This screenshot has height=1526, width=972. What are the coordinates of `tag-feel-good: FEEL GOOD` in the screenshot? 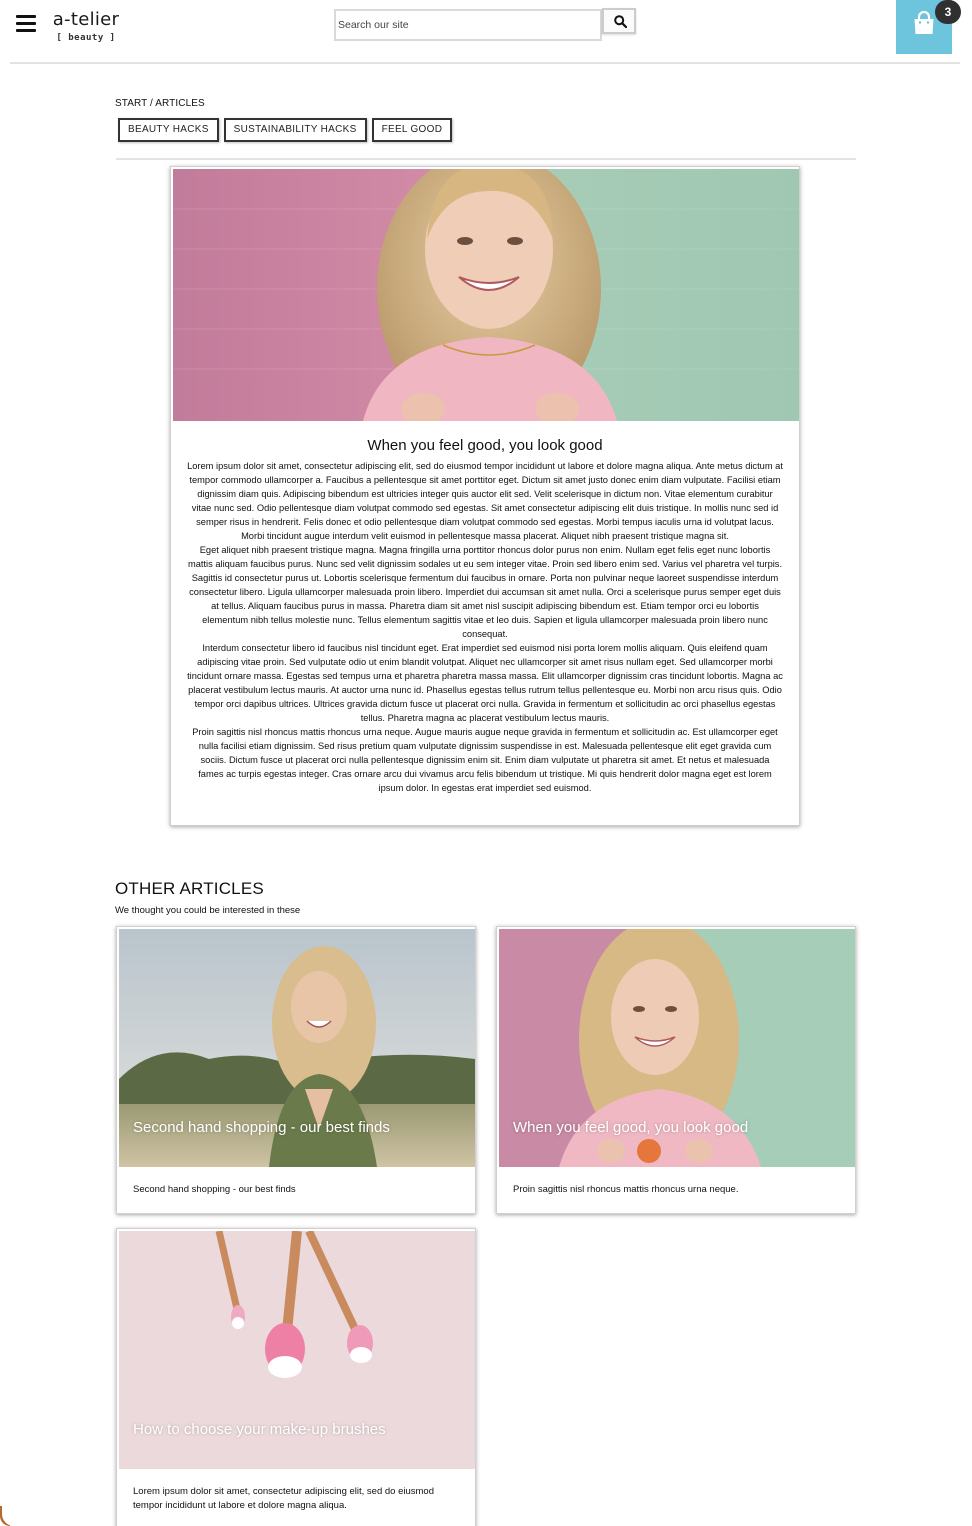 It's located at (412, 130).